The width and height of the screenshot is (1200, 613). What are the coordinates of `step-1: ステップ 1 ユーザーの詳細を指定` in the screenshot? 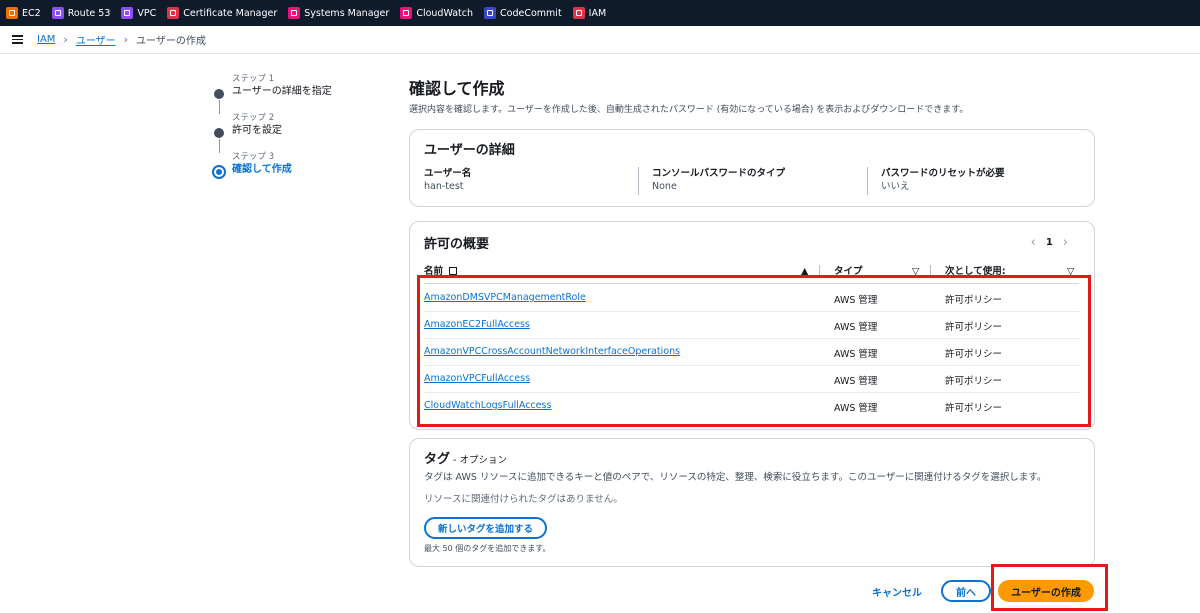 It's located at (292, 94).